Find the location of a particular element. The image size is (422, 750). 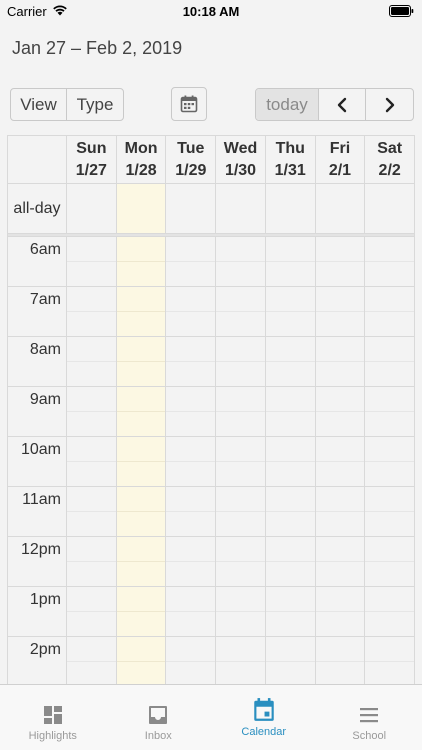

hour-row: 10am is located at coordinates (211, 462).